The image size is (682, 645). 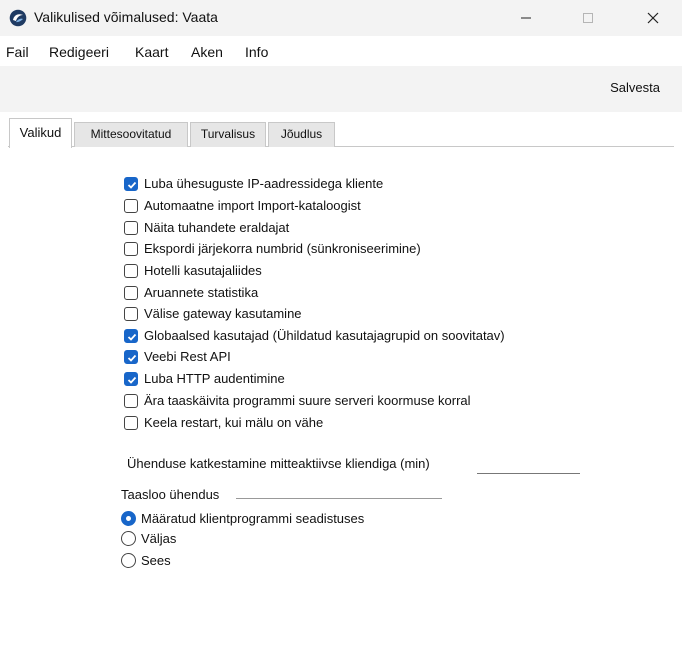 I want to click on radio-option: Väljas, so click(x=148, y=538).